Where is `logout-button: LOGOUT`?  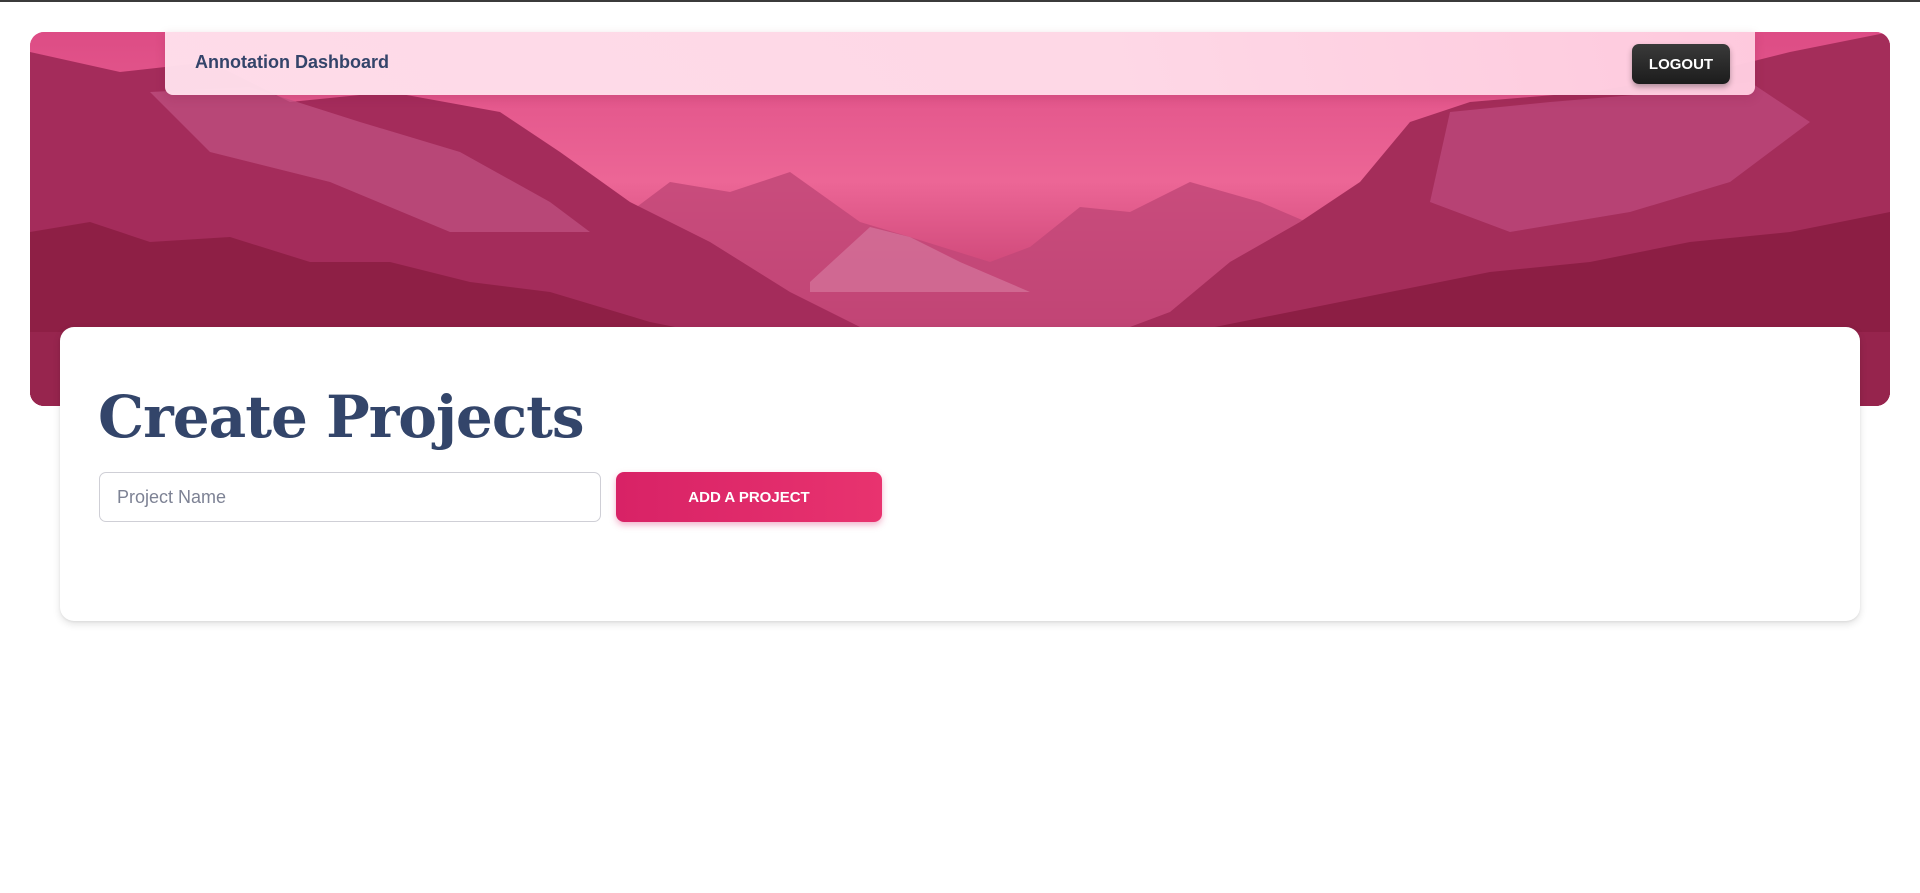
logout-button: LOGOUT is located at coordinates (1681, 64).